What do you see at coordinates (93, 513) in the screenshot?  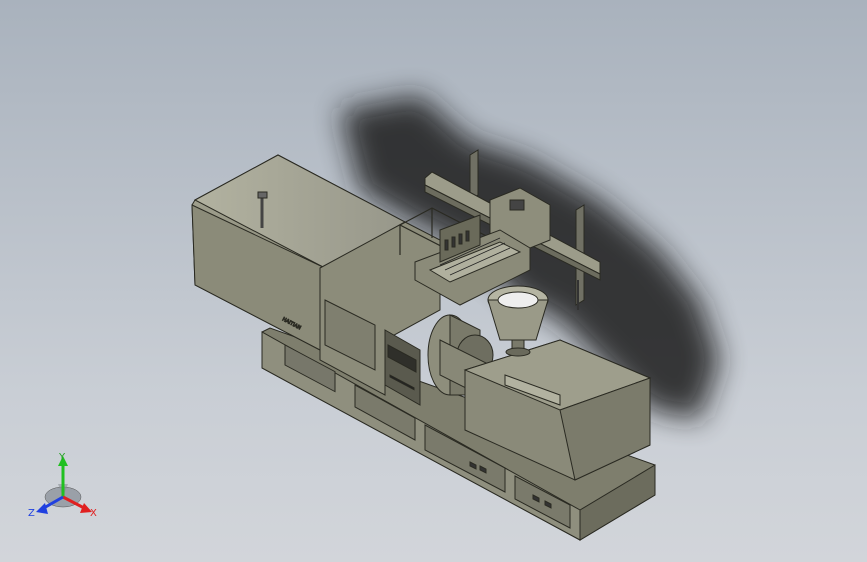 I see `axis-x-label: X` at bounding box center [93, 513].